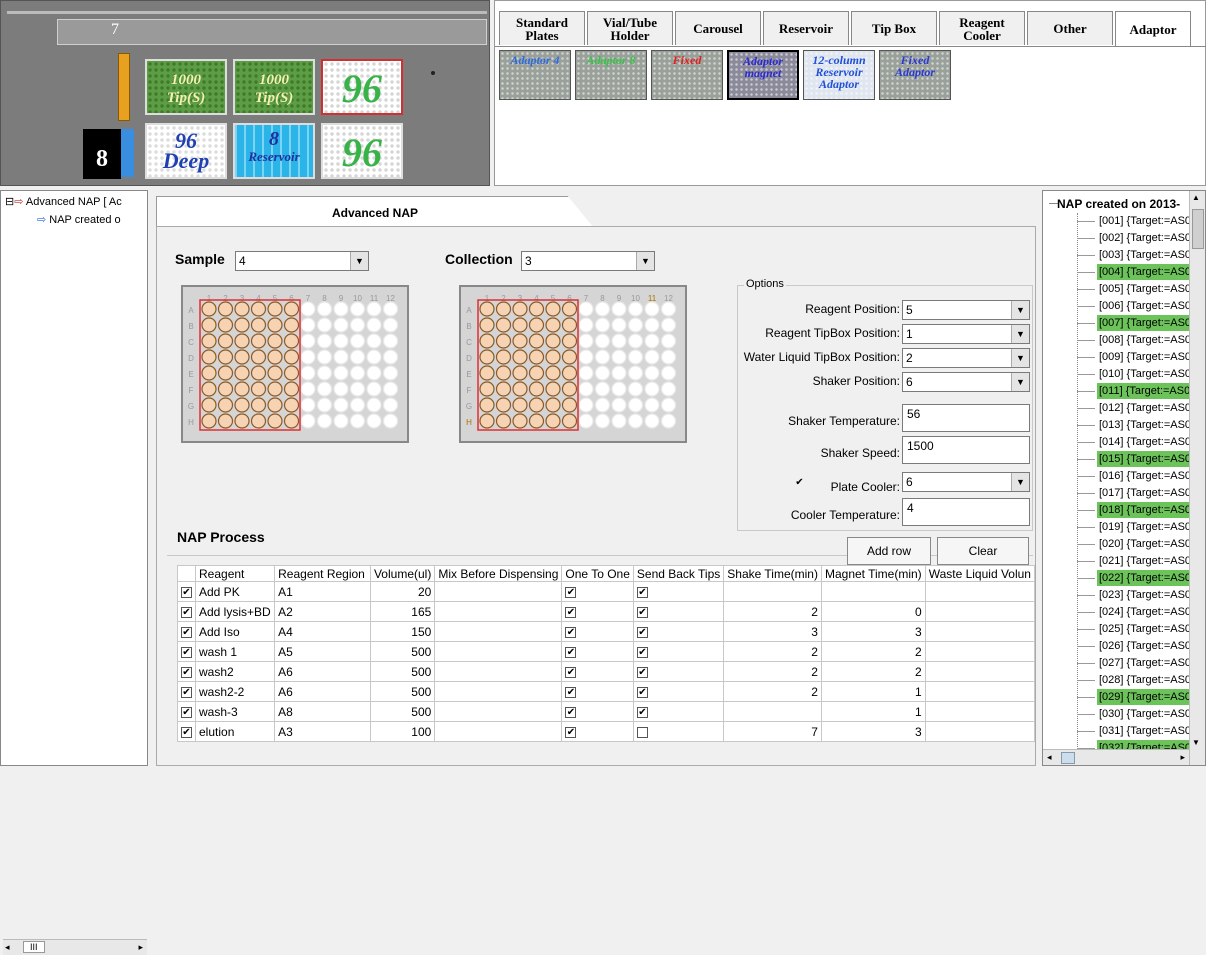 The width and height of the screenshot is (1206, 955). I want to click on cell-region: A4, so click(322, 631).